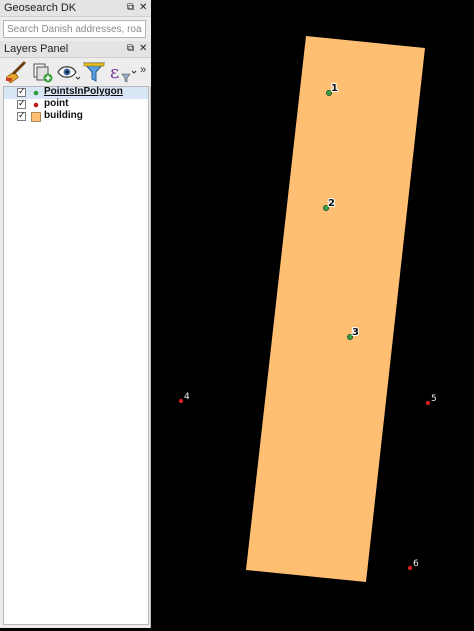  Describe the element at coordinates (434, 399) in the screenshot. I see `outside-point-label-5: 5` at that location.